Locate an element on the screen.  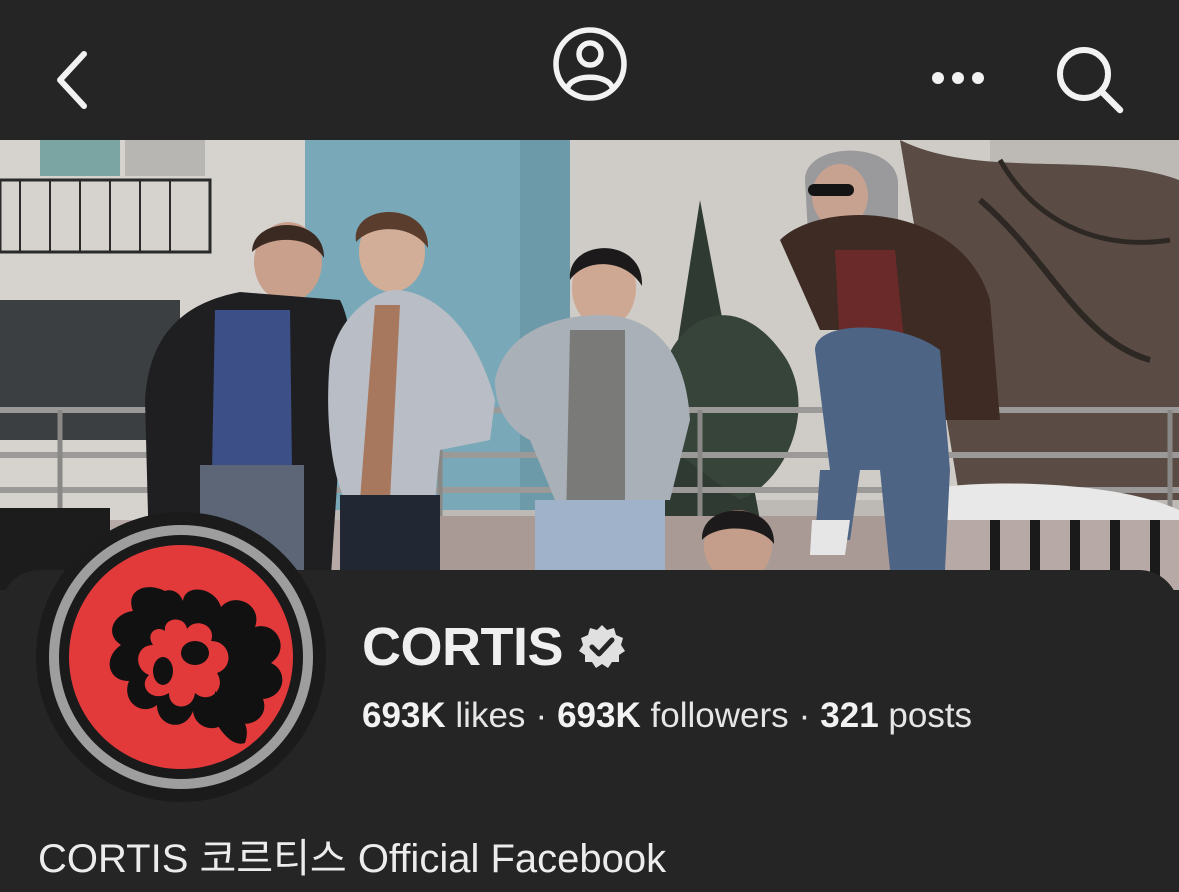
followers-label: followers is located at coordinates (719, 715).